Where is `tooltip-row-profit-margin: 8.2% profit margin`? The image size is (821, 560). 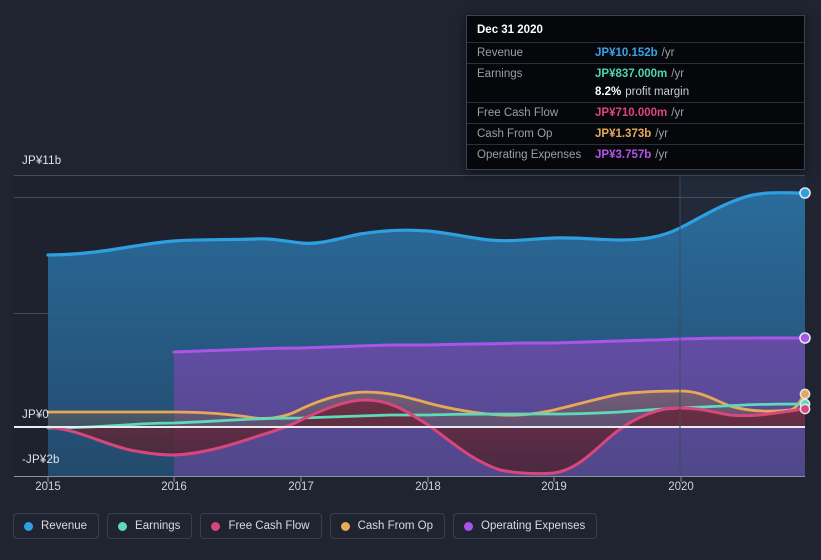 tooltip-row-profit-margin: 8.2% profit margin is located at coordinates (635, 93).